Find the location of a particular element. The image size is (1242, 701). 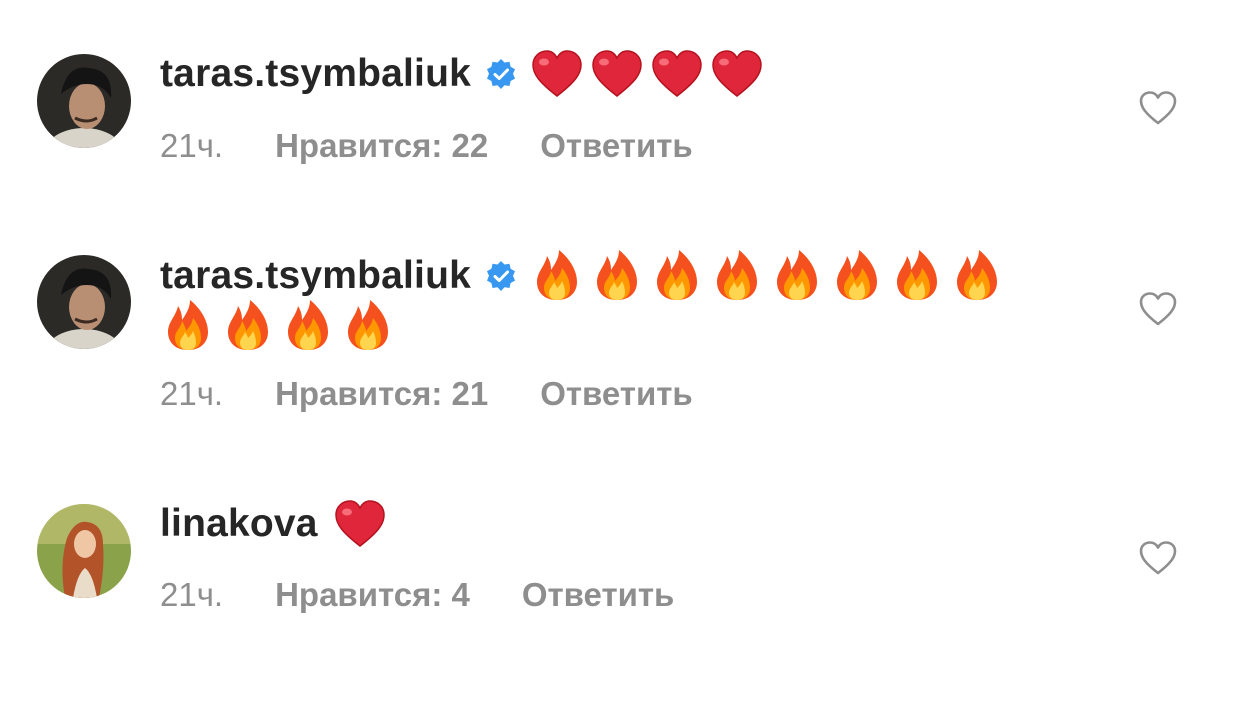

likes-count: Нравится: 4 is located at coordinates (372, 595).